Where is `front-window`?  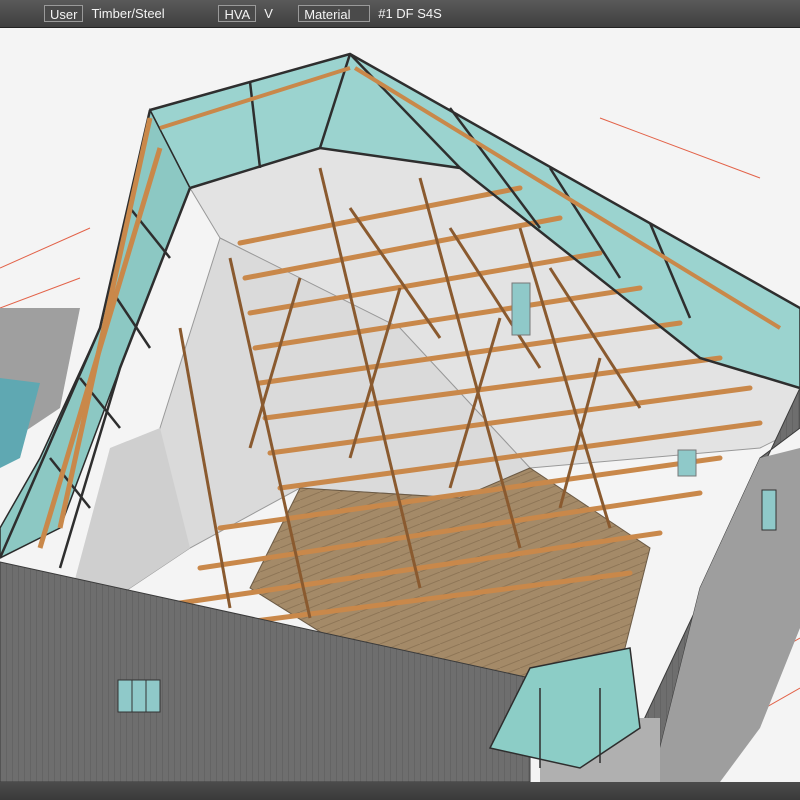 front-window is located at coordinates (139, 696).